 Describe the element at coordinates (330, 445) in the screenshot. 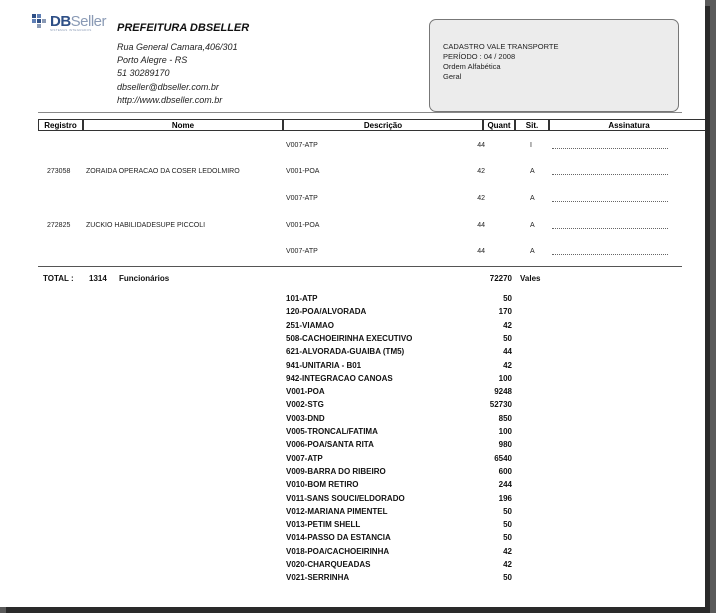

I see `summary-code: V006-POA/SANTA RITA` at that location.